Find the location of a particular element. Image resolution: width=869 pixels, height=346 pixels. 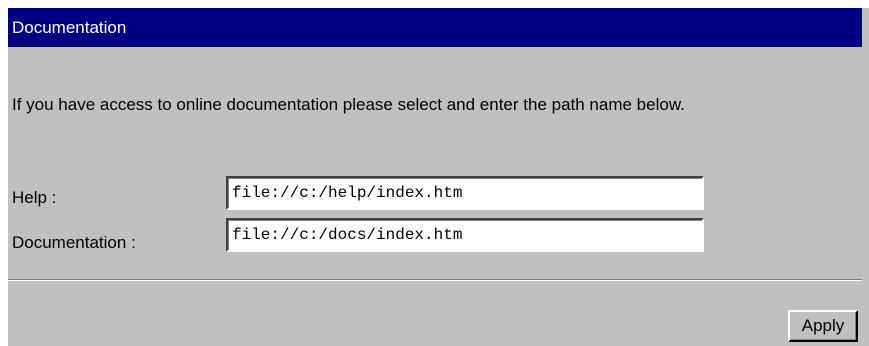

documentation-label: Documentation : is located at coordinates (74, 242).